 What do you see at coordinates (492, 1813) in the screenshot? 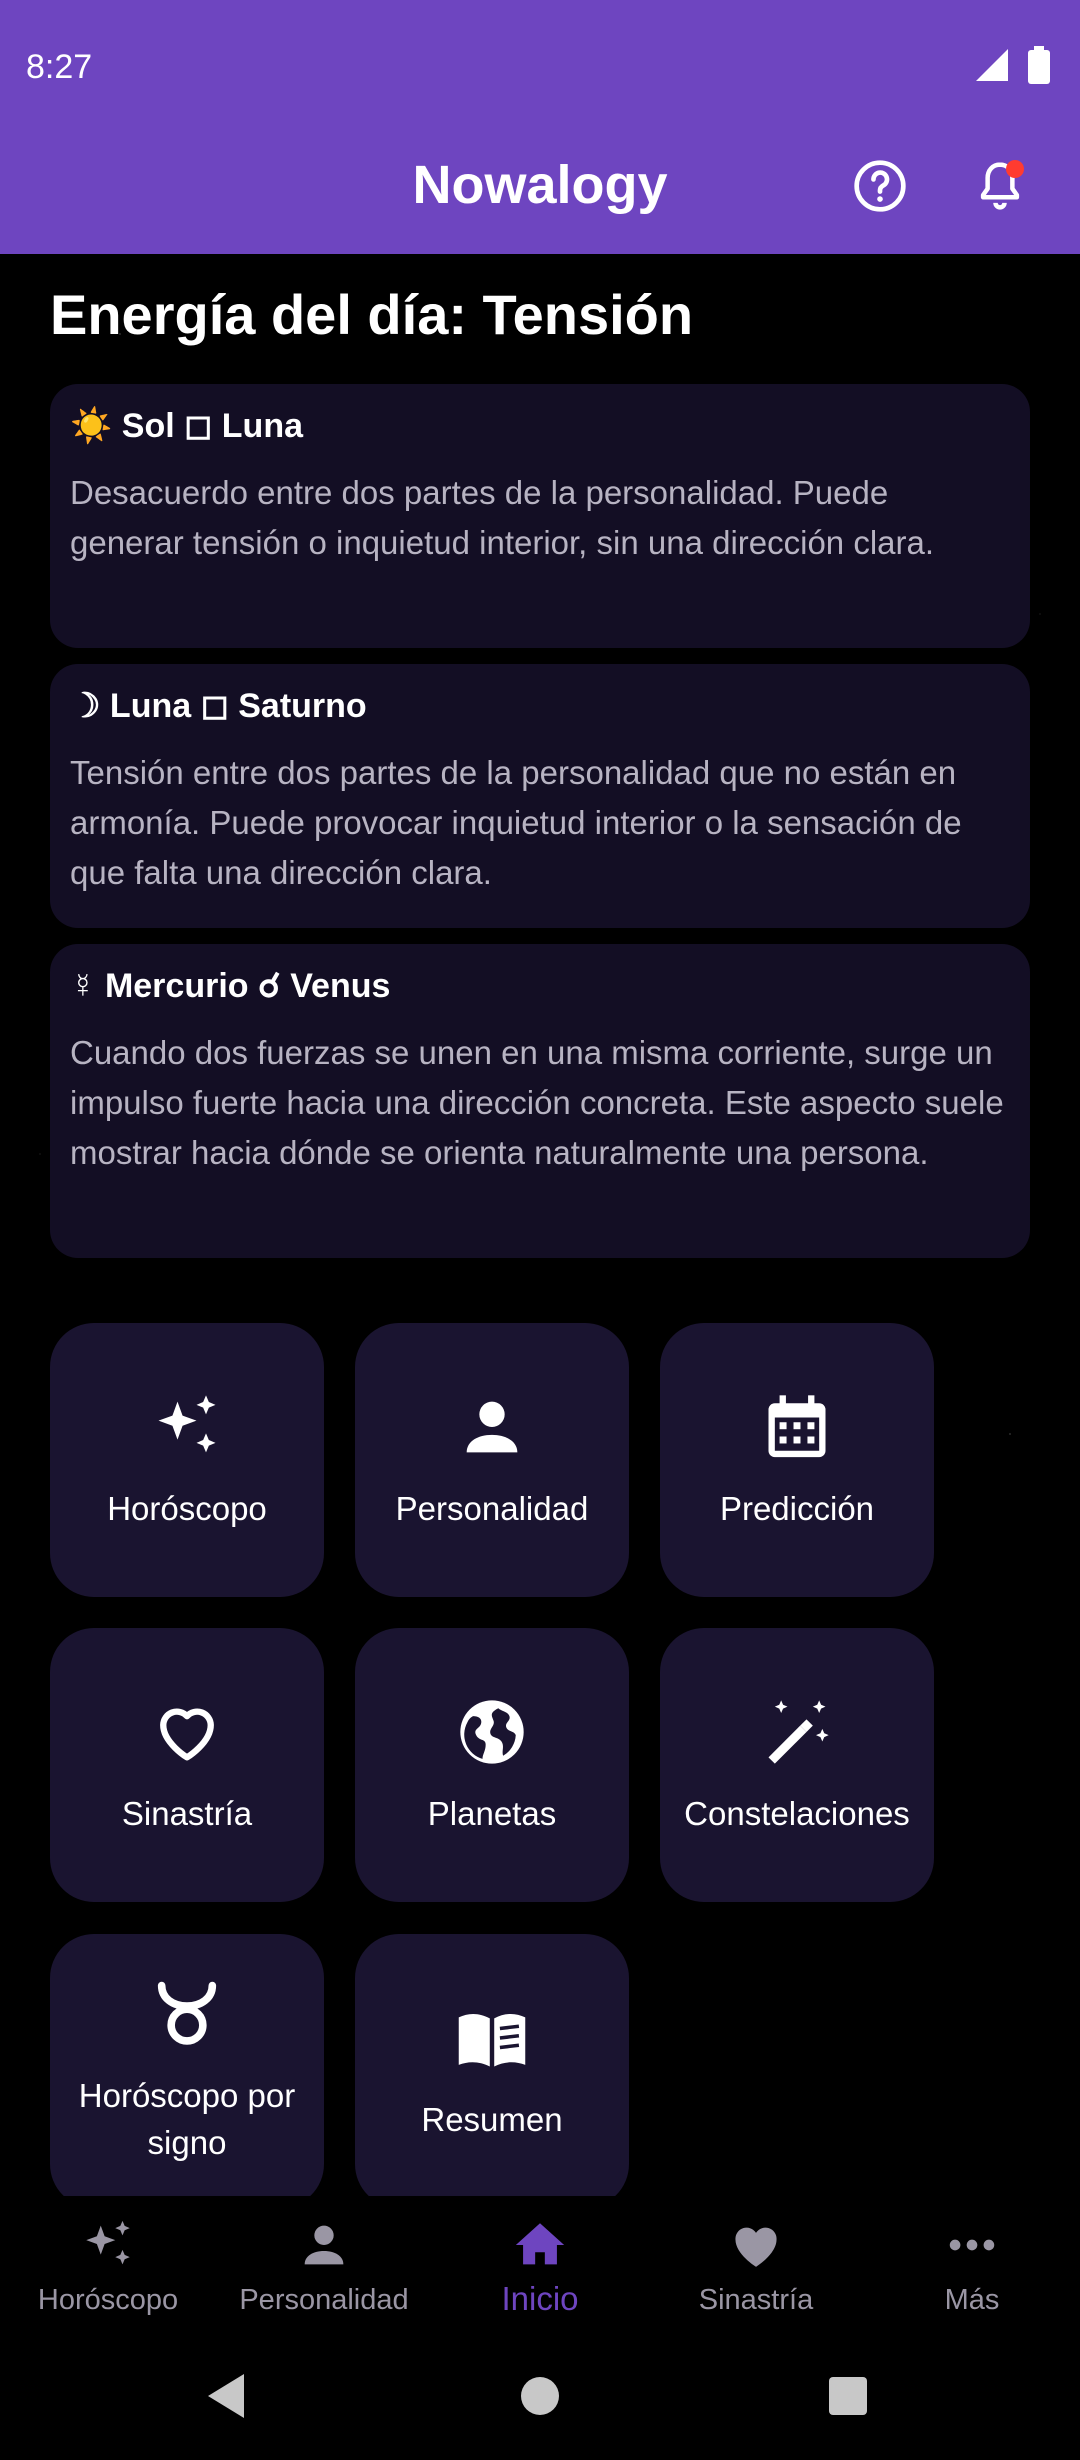
I see `tile-label: Planetas` at bounding box center [492, 1813].